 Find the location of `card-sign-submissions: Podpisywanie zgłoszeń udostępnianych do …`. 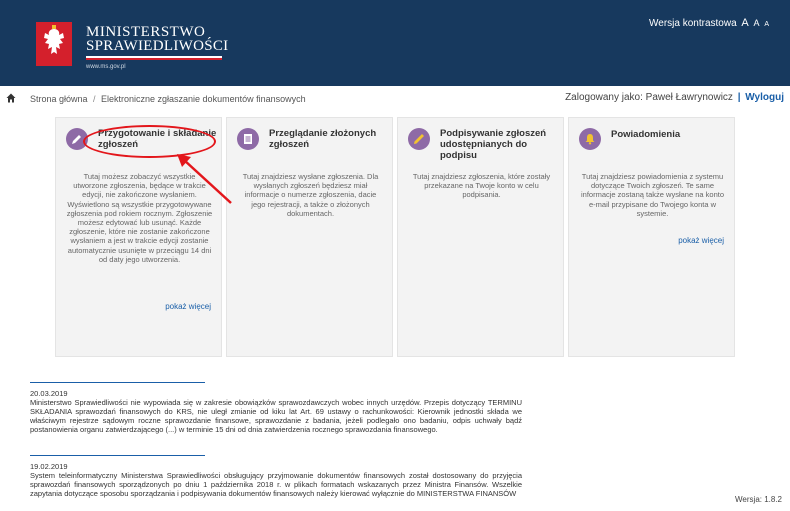

card-sign-submissions: Podpisywanie zgłoszeń udostępnianych do … is located at coordinates (480, 237).